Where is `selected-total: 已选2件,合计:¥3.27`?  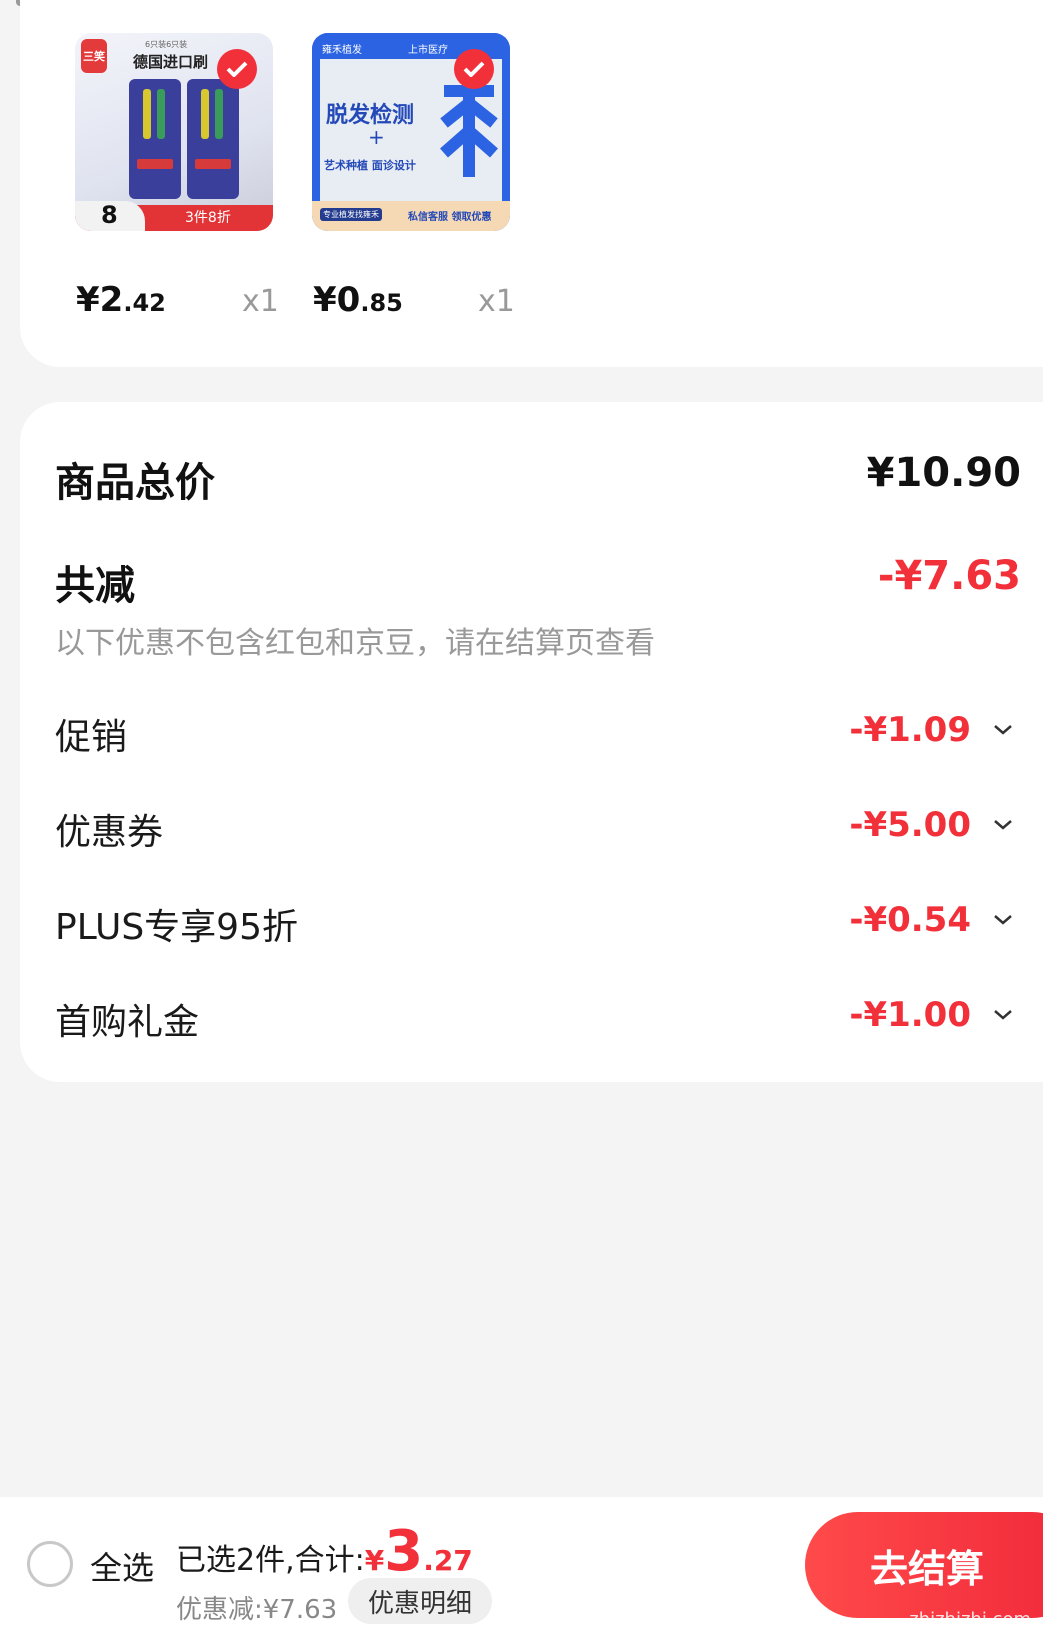 selected-total: 已选2件,合计:¥3.27 is located at coordinates (324, 1551).